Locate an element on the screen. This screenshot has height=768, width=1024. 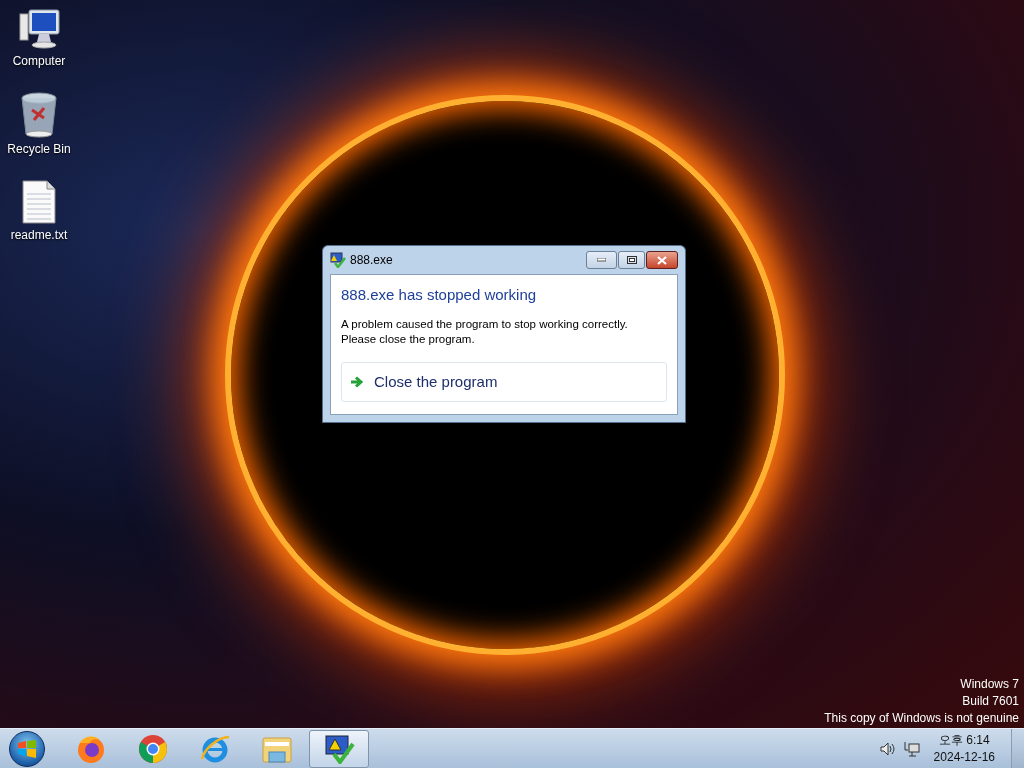
start-button is located at coordinates (27, 748).